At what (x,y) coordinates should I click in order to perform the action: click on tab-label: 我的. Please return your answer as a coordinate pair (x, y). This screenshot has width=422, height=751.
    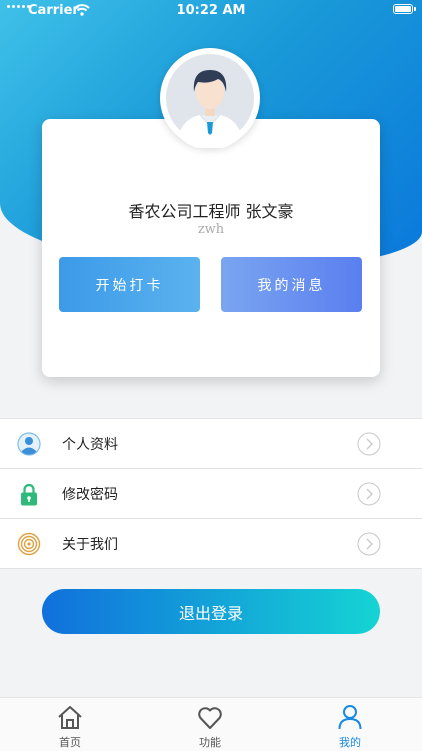
    Looking at the image, I should click on (350, 742).